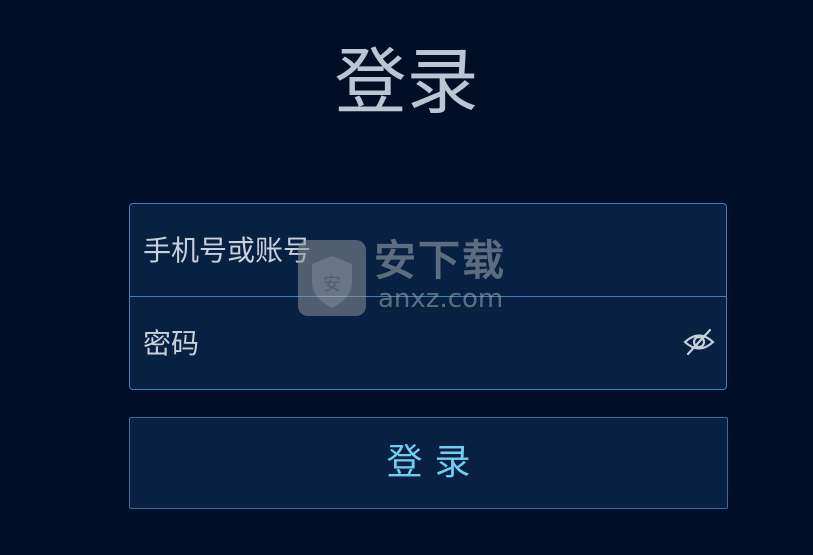  I want to click on account-input, so click(428, 250).